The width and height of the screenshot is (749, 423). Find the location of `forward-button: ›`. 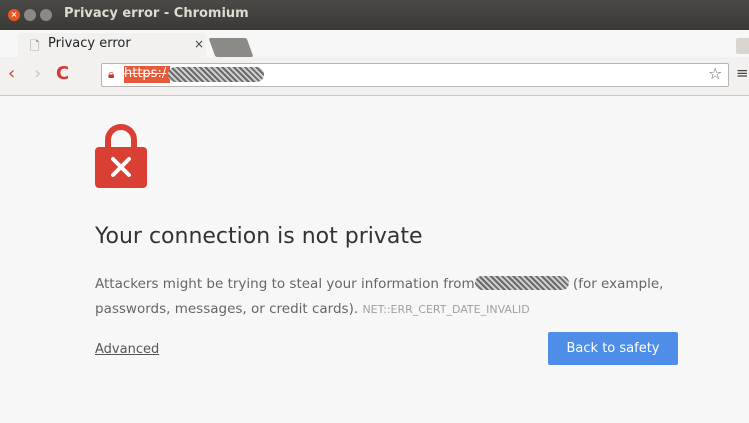

forward-button: › is located at coordinates (37, 73).